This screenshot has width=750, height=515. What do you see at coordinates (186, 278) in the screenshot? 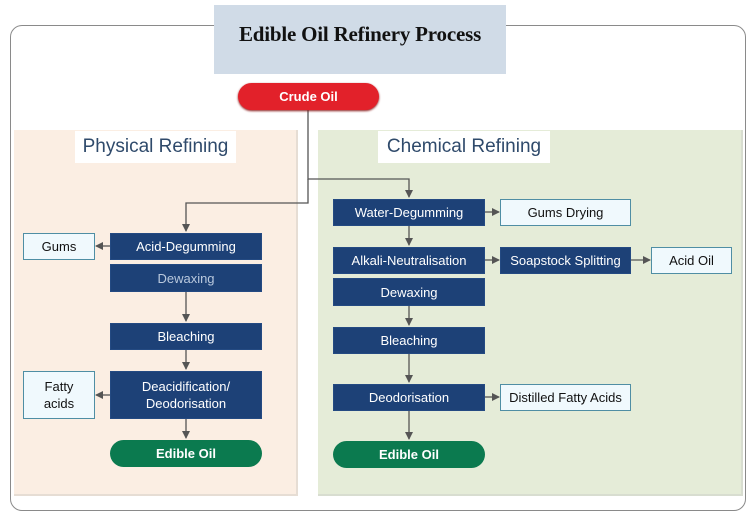
I see `step-dewaxing: Dewaxing` at bounding box center [186, 278].